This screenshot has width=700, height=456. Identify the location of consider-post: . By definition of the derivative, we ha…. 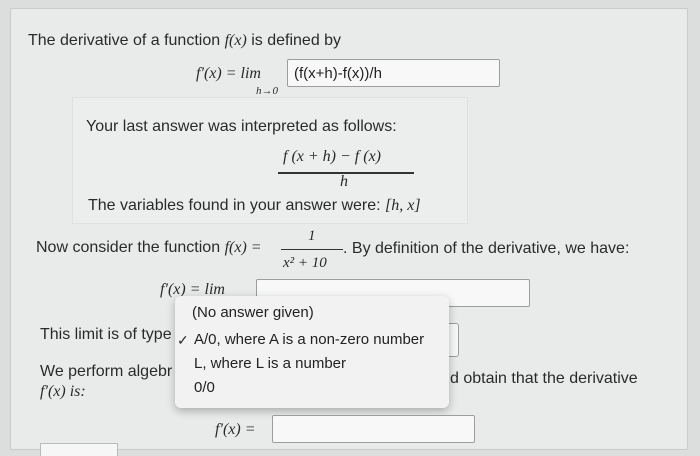
(486, 248).